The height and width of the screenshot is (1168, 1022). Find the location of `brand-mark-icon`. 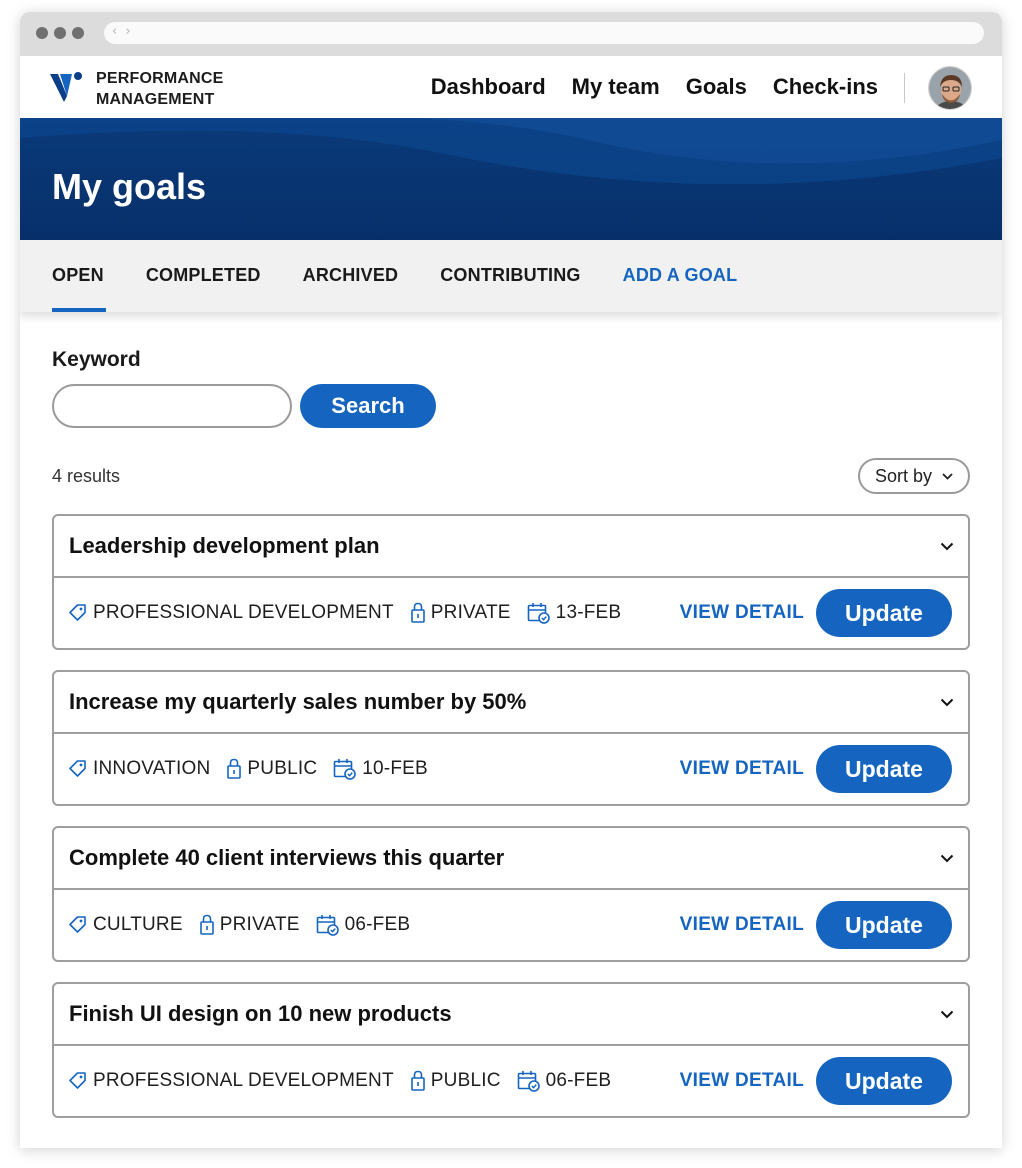

brand-mark-icon is located at coordinates (66, 87).